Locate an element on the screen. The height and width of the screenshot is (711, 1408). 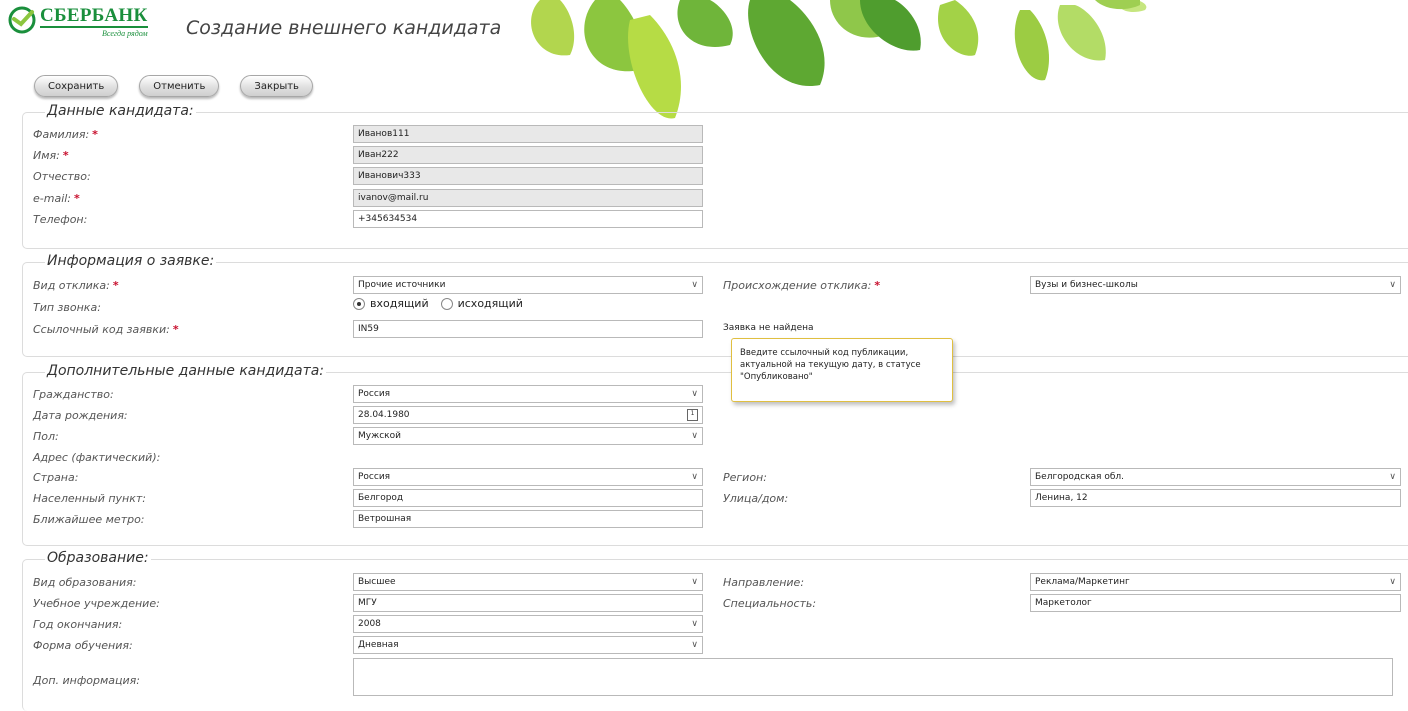
first-name-field: Иван222 is located at coordinates (528, 155).